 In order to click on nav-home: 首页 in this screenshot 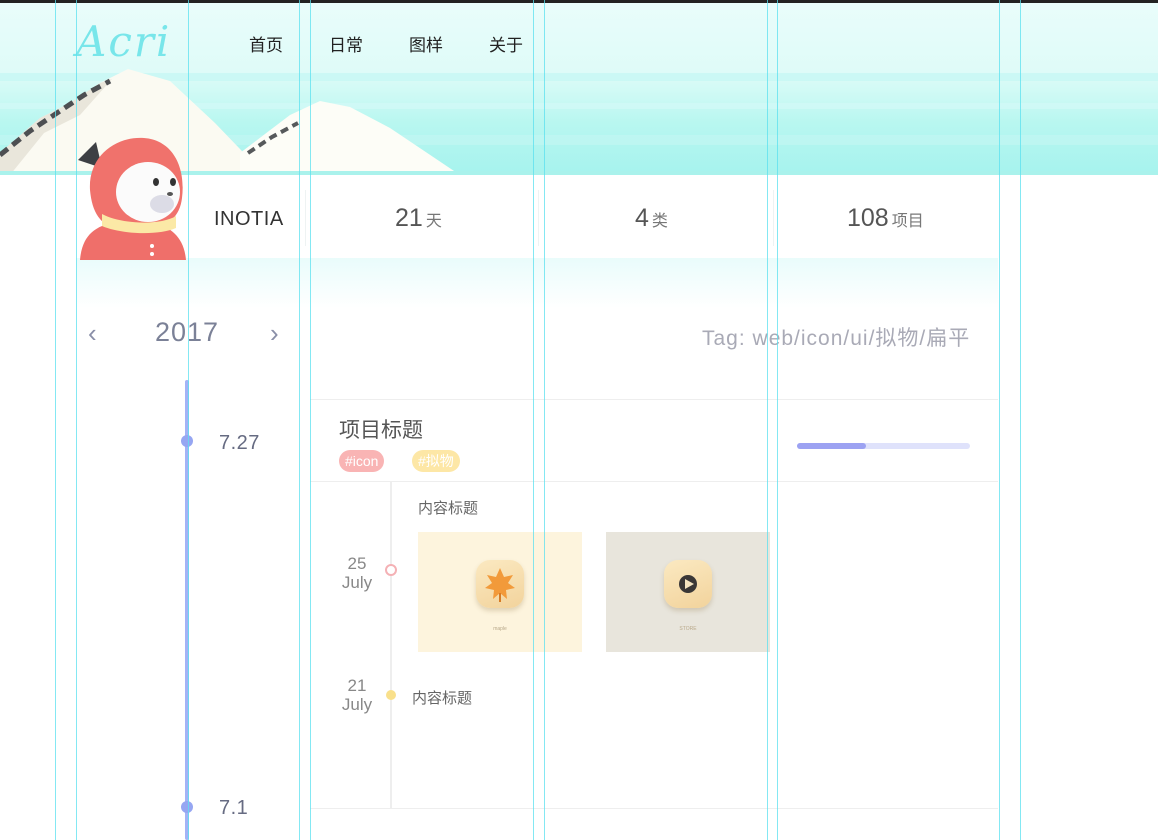, I will do `click(266, 43)`.